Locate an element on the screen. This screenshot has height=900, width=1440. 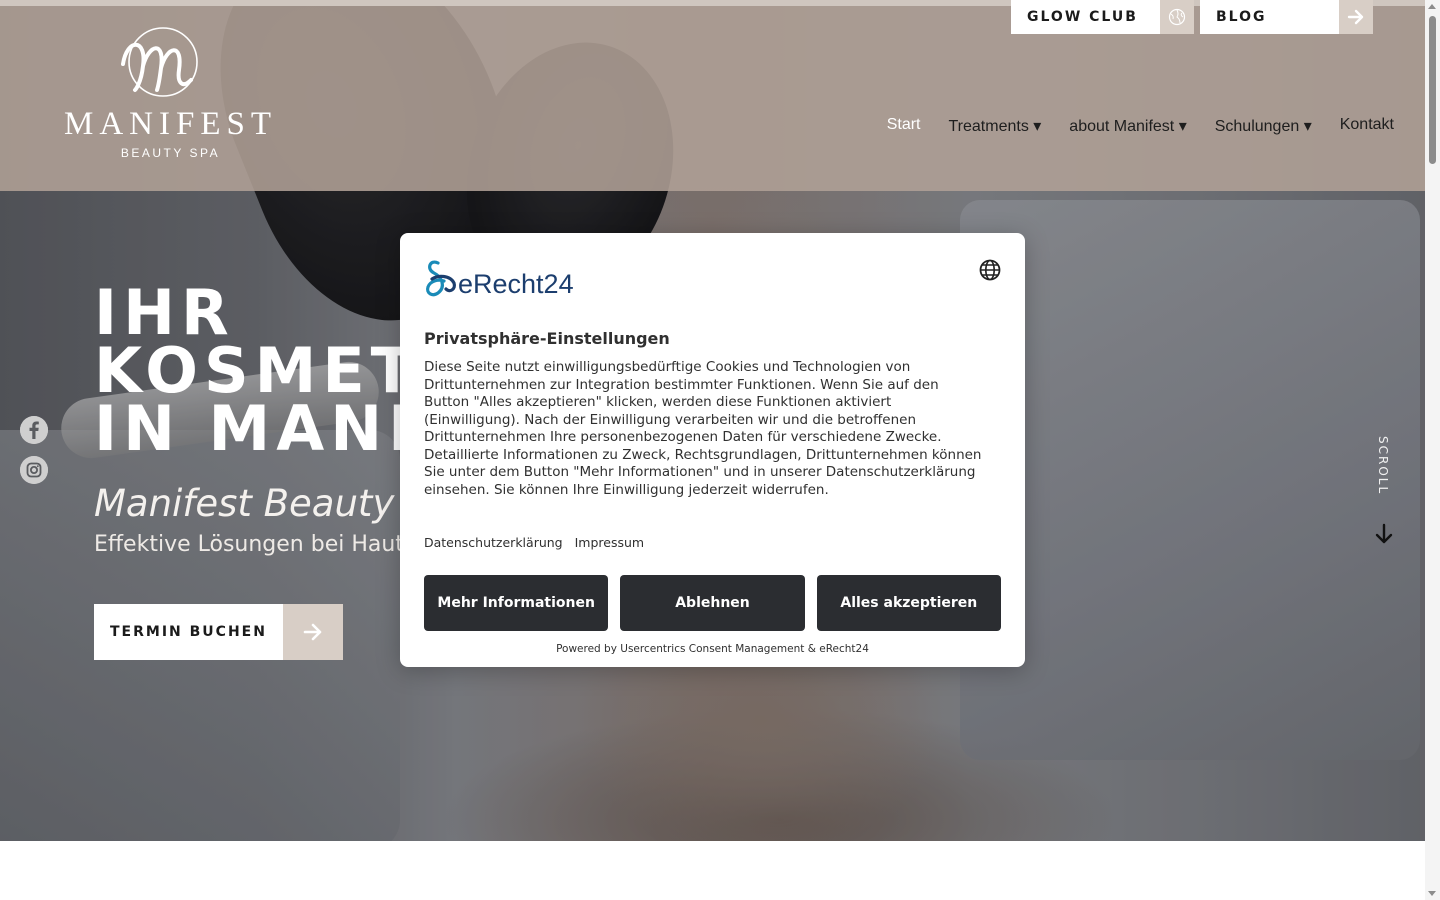
arrow-down-icon is located at coordinates (1384, 534).